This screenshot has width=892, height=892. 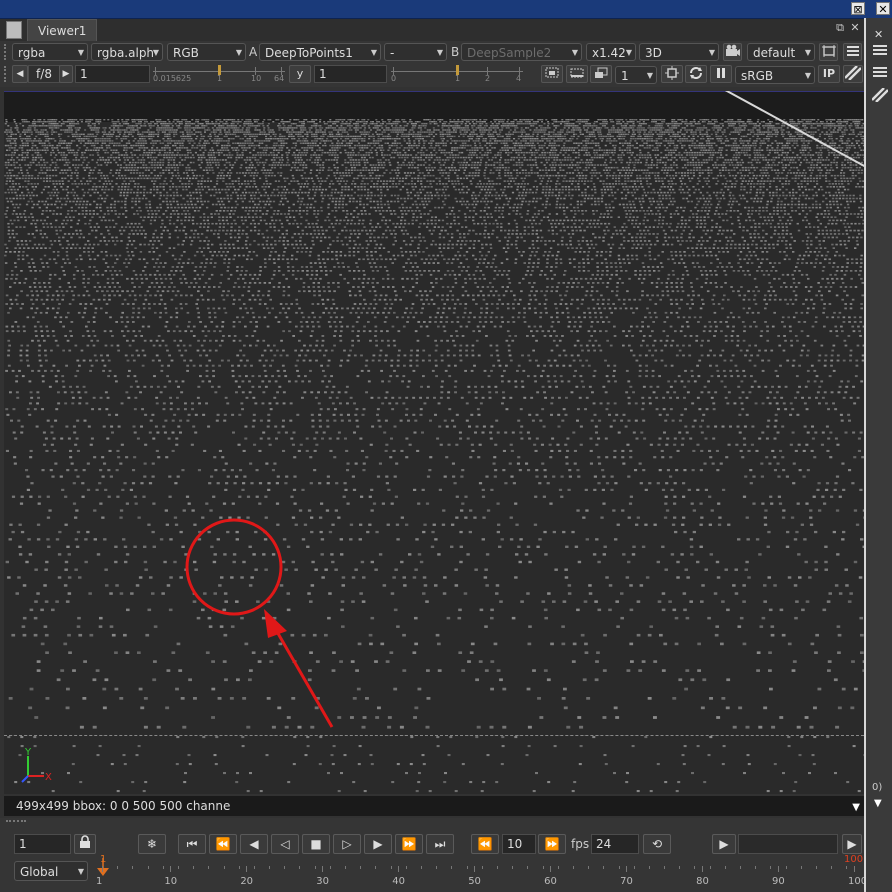 I want to click on close-window-button: ✕, so click(x=883, y=9).